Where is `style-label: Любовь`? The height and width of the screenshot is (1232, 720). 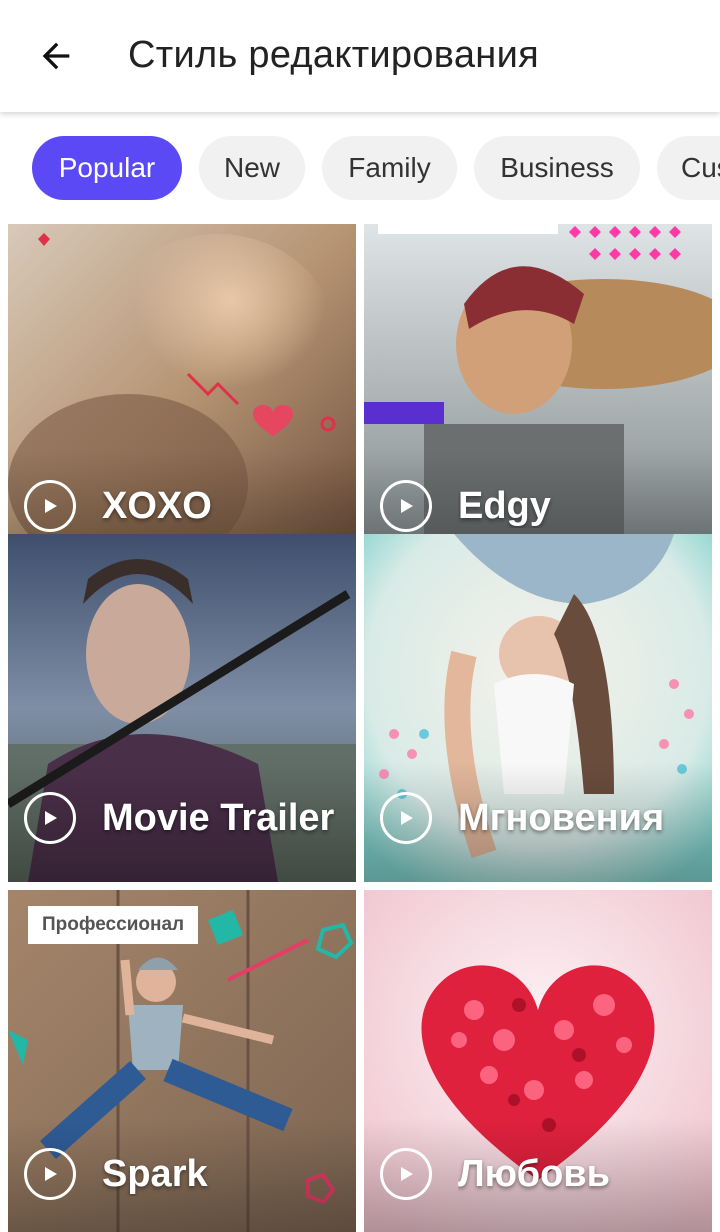
style-label: Любовь is located at coordinates (534, 1174).